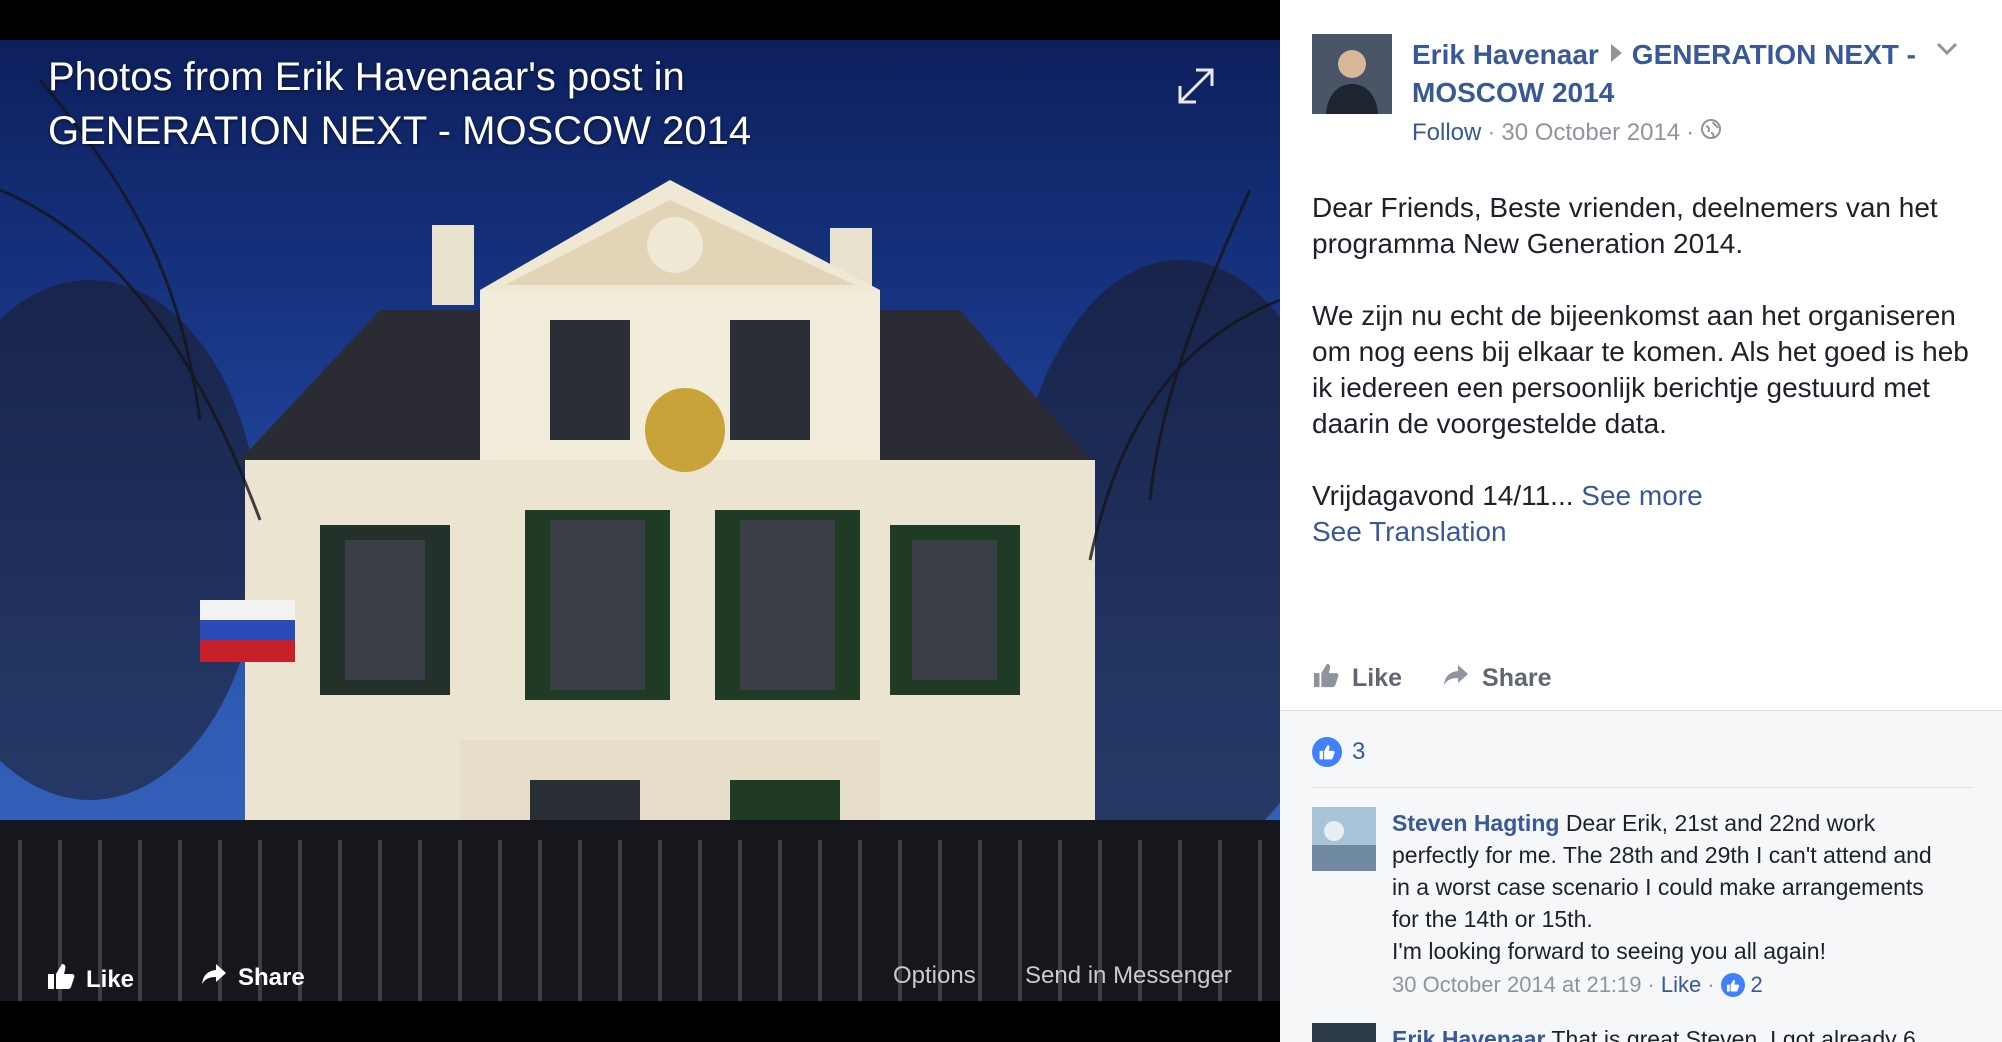 Image resolution: width=2002 pixels, height=1042 pixels. I want to click on see-translation-link: See Translation, so click(1642, 532).